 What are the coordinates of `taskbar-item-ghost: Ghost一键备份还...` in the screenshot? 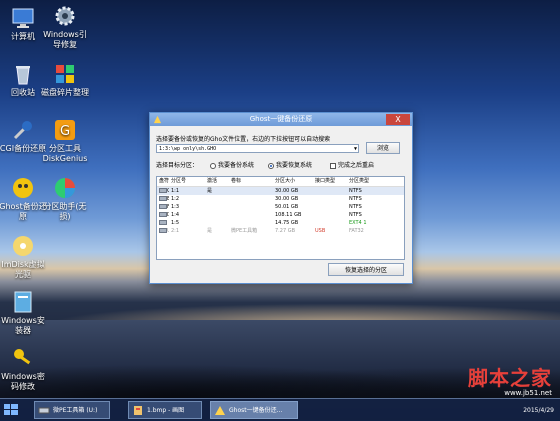 It's located at (254, 410).